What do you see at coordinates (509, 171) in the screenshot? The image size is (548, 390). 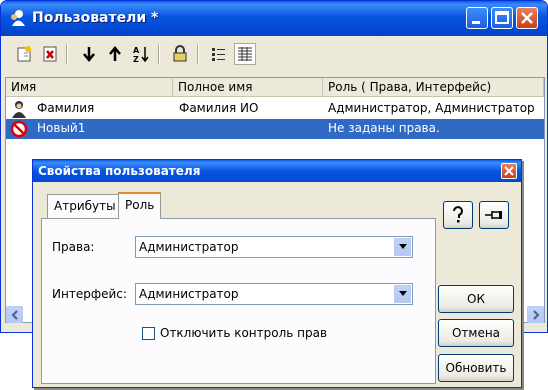 I see `dialog-close-button` at bounding box center [509, 171].